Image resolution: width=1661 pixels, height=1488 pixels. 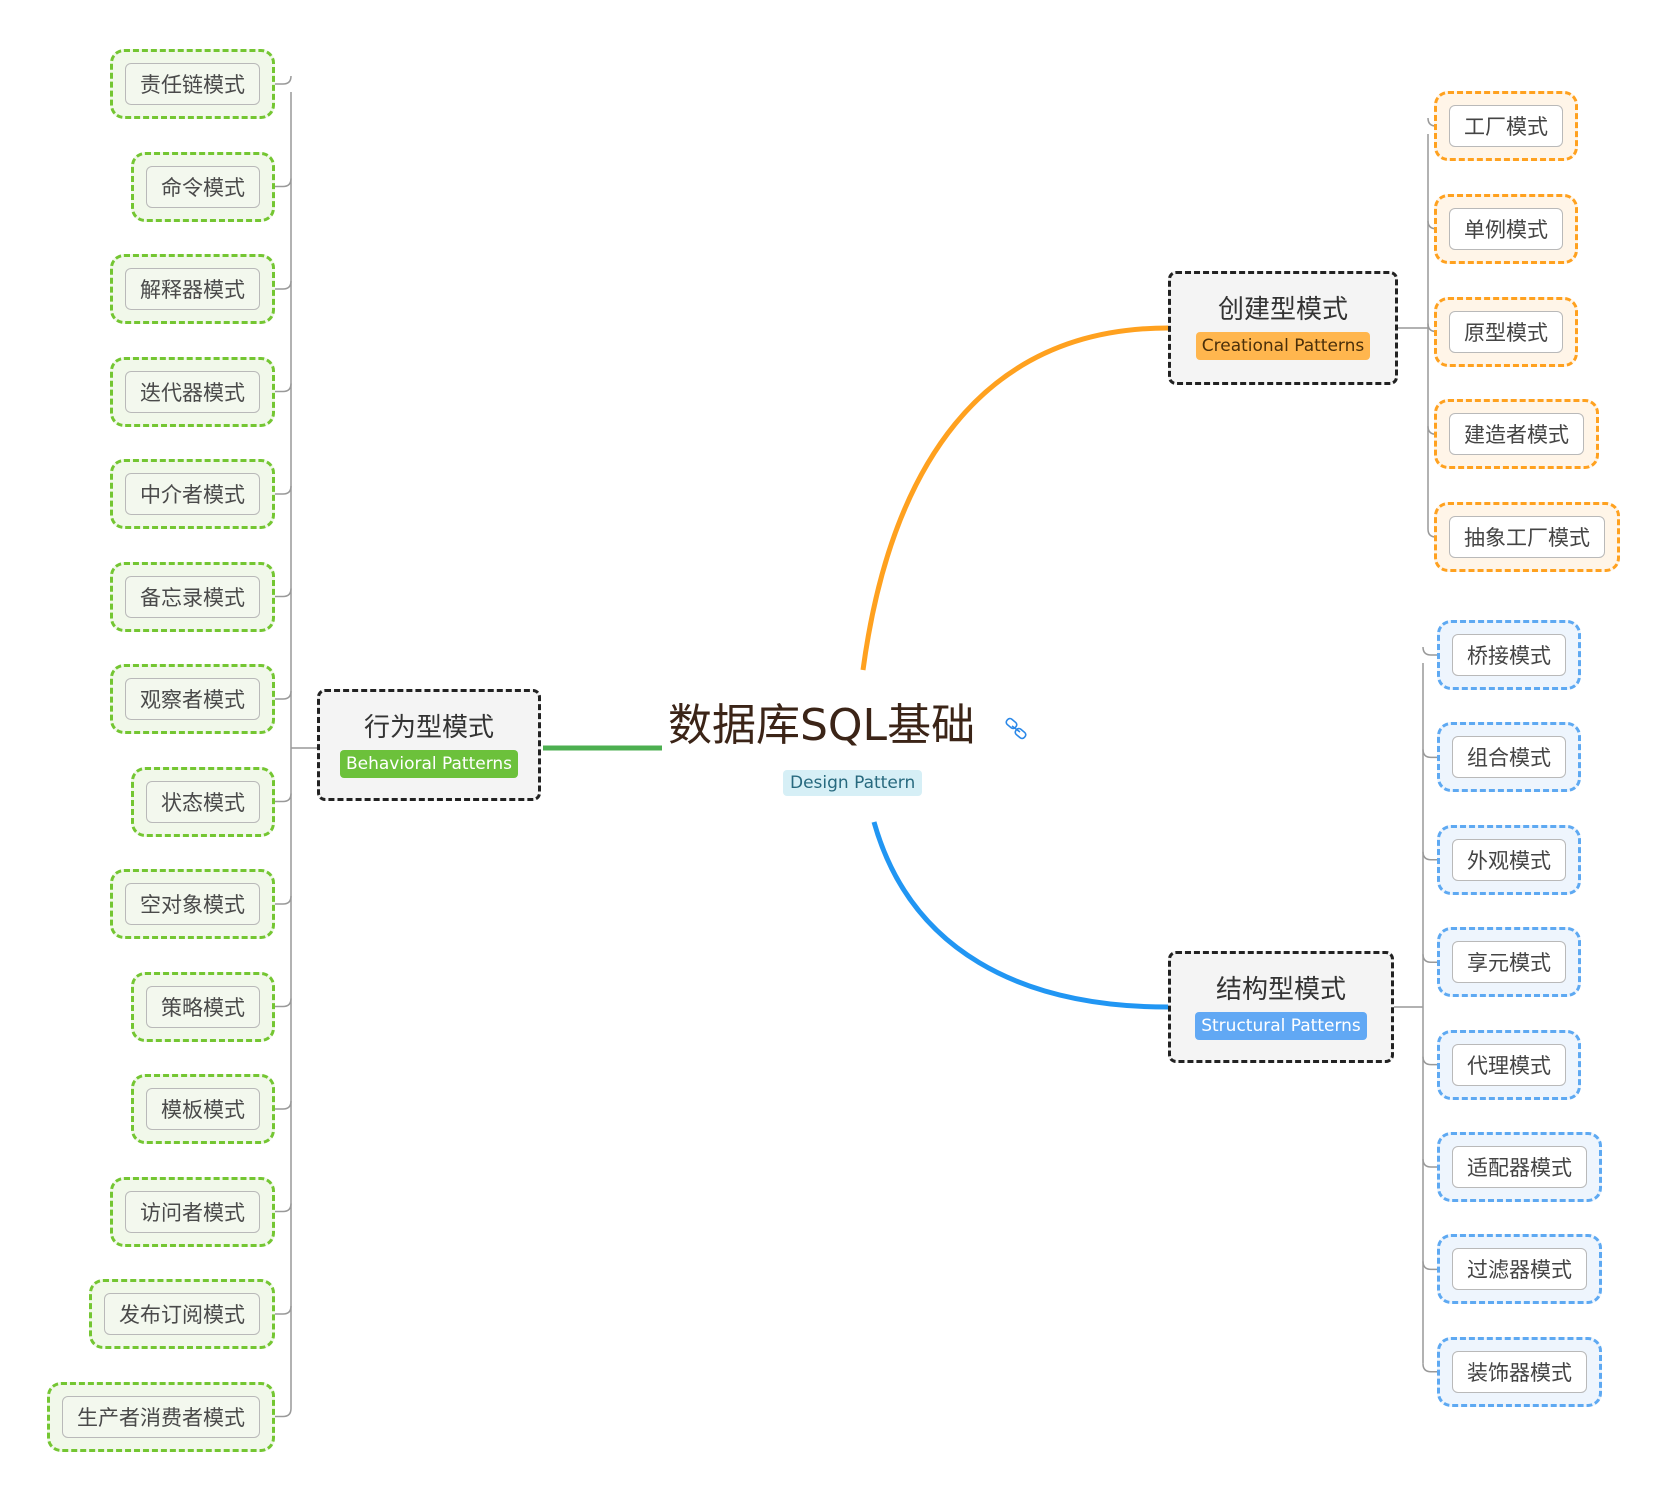 What do you see at coordinates (429, 745) in the screenshot?
I see `topic-behavioral-patterns: 行为型模式 Behavioral Patterns` at bounding box center [429, 745].